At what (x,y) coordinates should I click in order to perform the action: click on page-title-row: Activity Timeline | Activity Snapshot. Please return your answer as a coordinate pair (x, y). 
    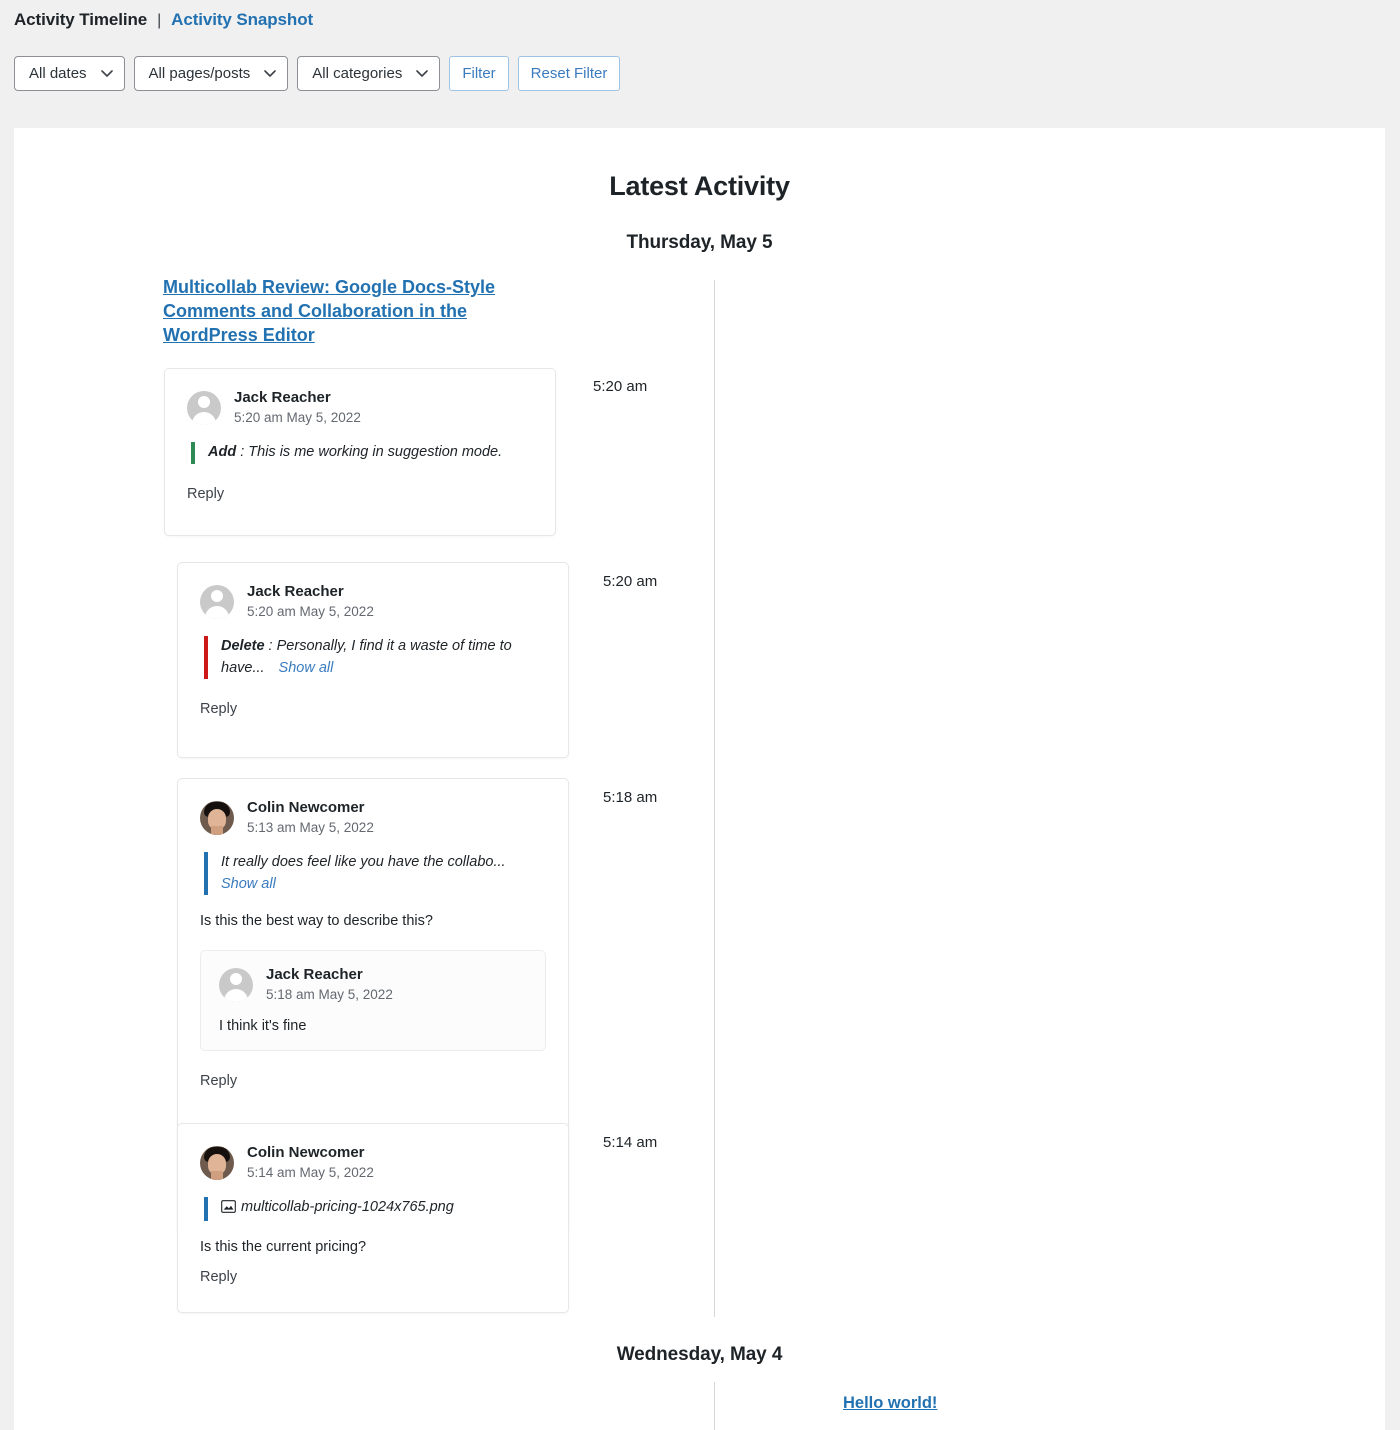
    Looking at the image, I should click on (707, 20).